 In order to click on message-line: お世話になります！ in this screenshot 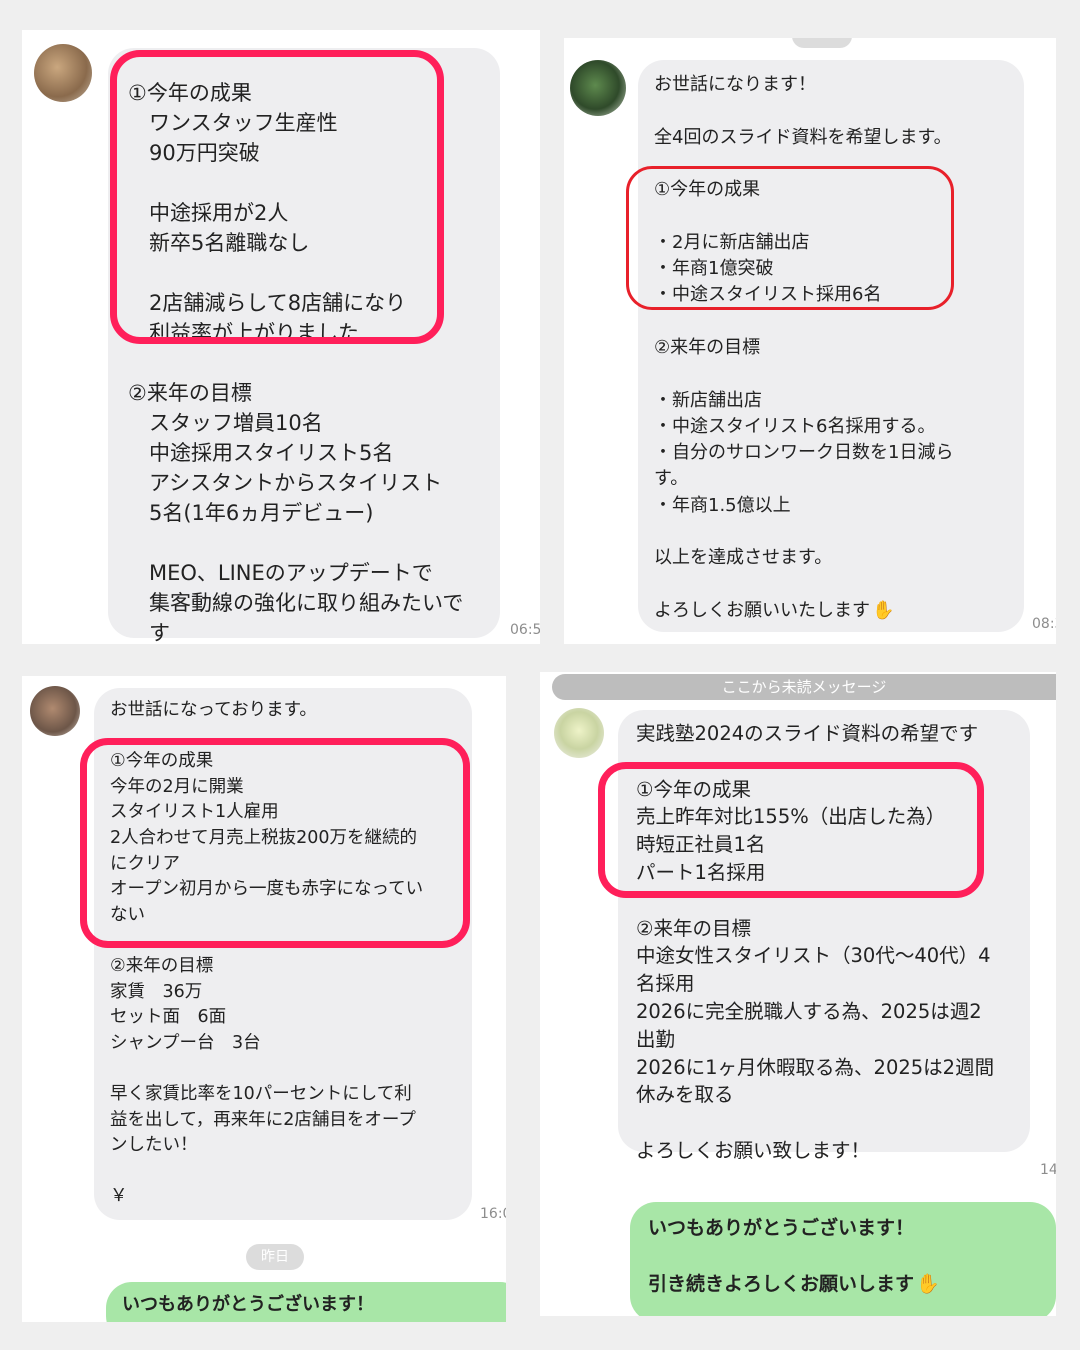, I will do `click(735, 84)`.